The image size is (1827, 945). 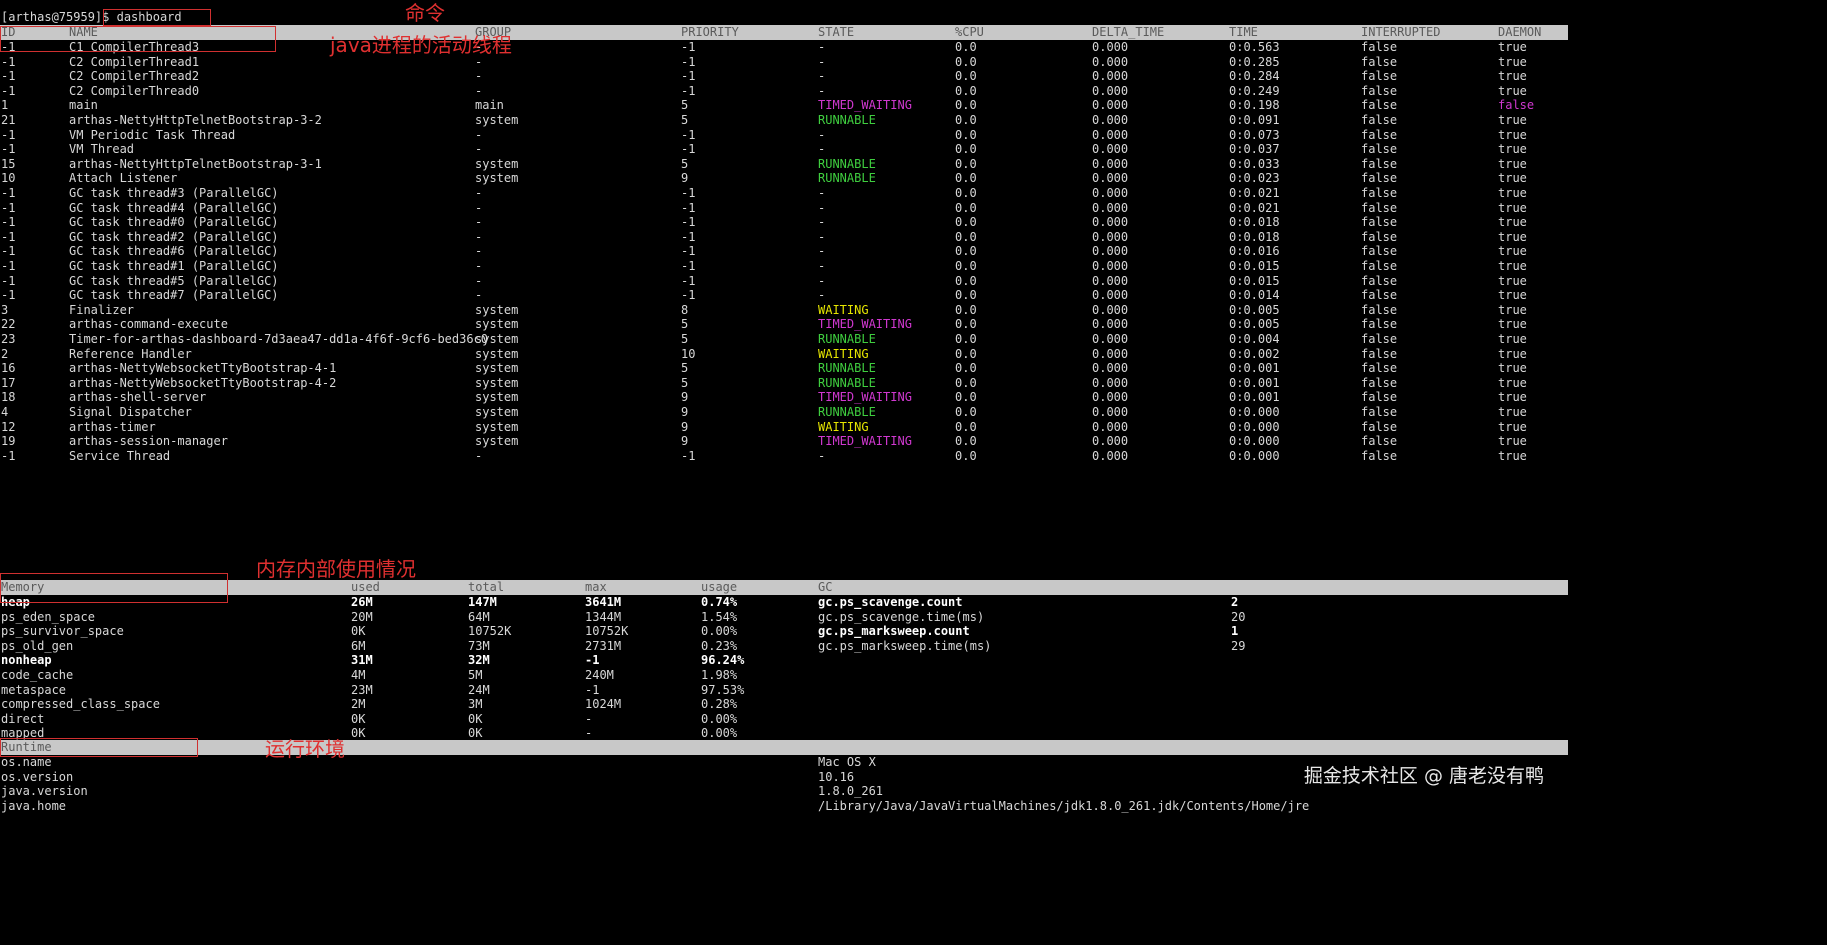 I want to click on memory-name: ps_eden_space, so click(x=48, y=616).